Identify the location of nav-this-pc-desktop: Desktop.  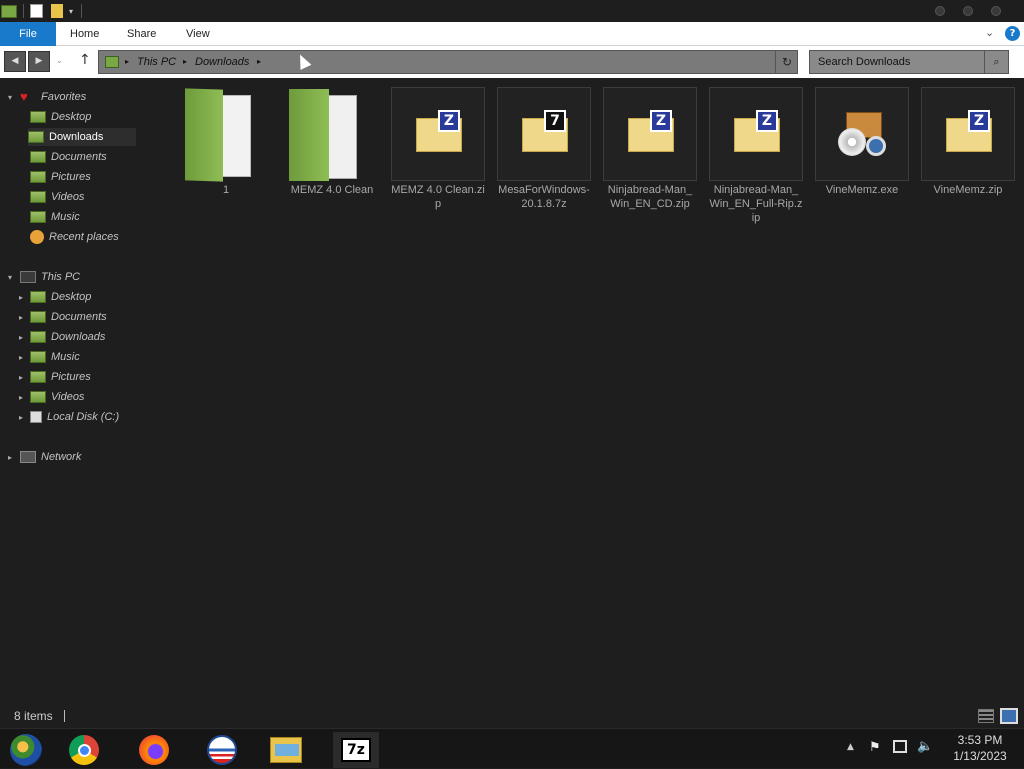
(60, 297).